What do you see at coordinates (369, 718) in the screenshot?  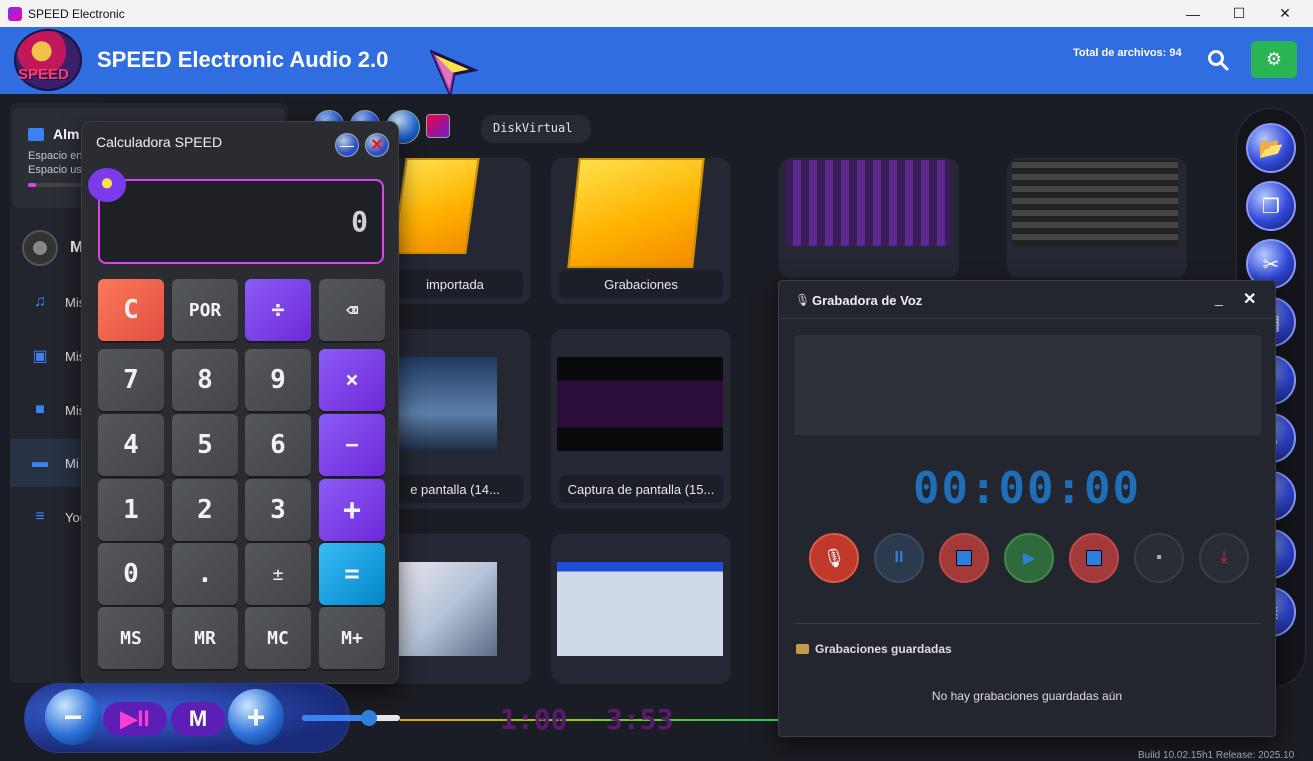 I see `volume-knob` at bounding box center [369, 718].